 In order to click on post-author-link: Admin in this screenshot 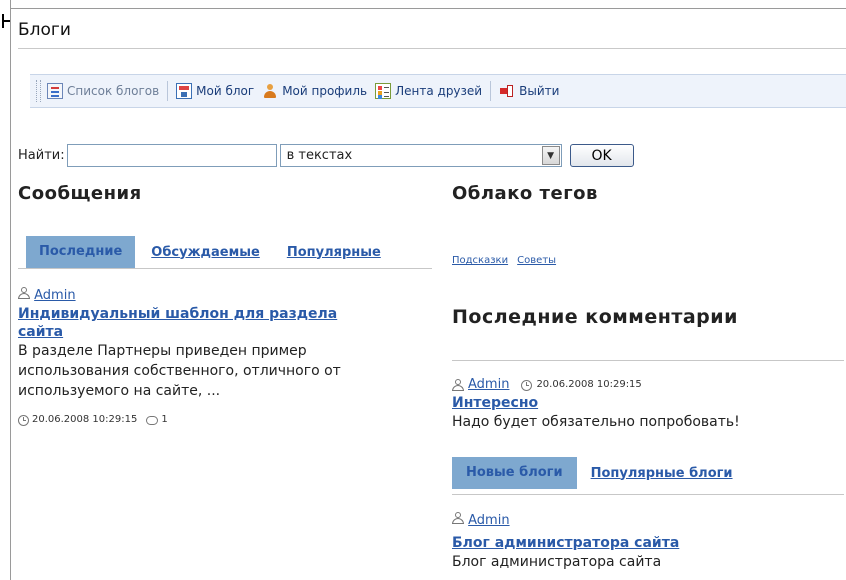, I will do `click(54, 295)`.